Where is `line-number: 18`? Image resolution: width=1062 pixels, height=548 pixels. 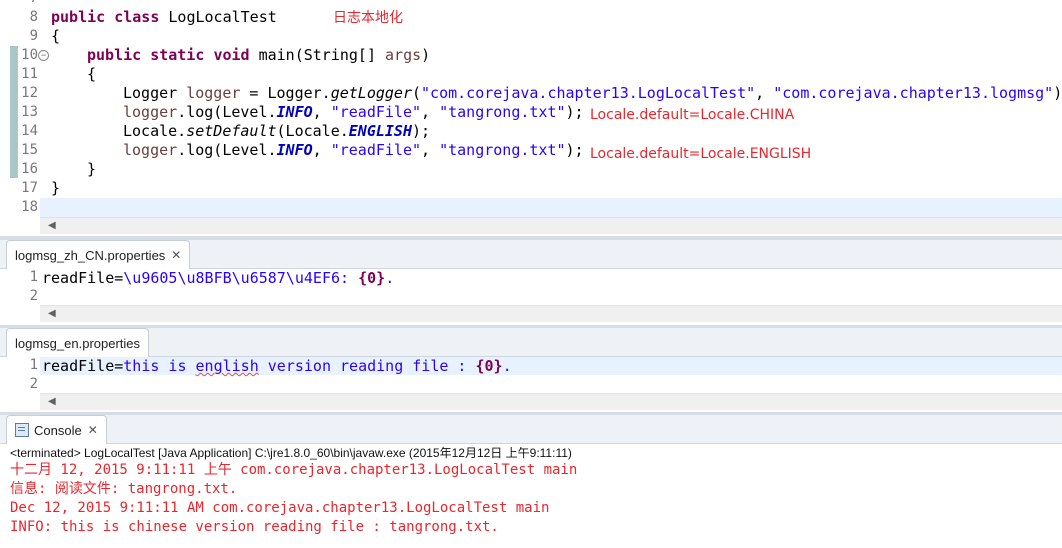
line-number: 18 is located at coordinates (29, 207).